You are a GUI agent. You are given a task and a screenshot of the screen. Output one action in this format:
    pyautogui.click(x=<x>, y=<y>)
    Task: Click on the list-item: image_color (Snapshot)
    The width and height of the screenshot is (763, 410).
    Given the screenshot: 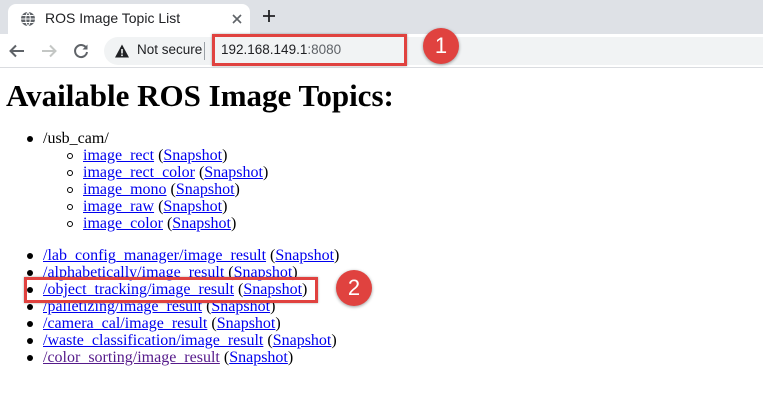 What is the action you would take?
    pyautogui.click(x=160, y=223)
    